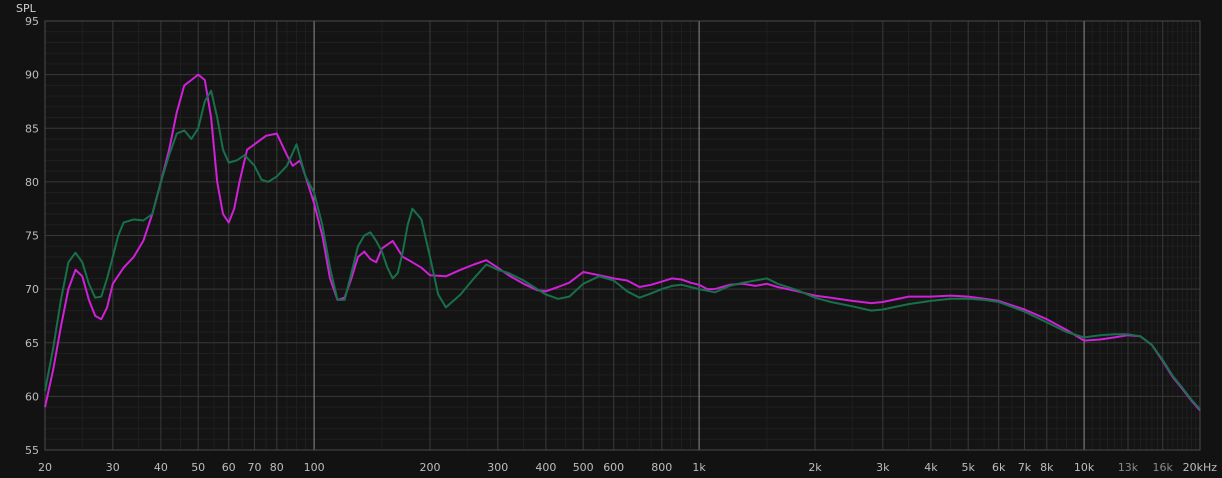  I want to click on x-tick-label: 30, so click(113, 467).